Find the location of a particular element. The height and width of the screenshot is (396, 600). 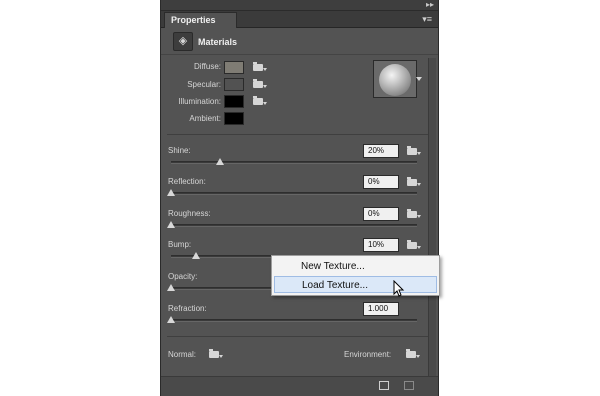

materials-header: ◈ Materials is located at coordinates (299, 41).